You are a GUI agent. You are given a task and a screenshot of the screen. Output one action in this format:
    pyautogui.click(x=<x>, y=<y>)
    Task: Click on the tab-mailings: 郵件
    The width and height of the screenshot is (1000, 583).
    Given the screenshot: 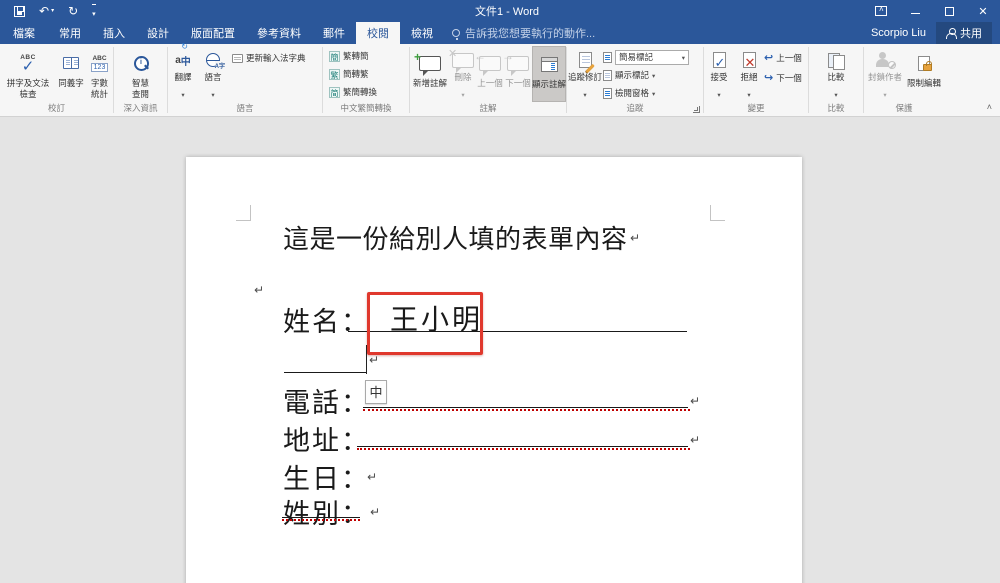 What is the action you would take?
    pyautogui.click(x=334, y=33)
    